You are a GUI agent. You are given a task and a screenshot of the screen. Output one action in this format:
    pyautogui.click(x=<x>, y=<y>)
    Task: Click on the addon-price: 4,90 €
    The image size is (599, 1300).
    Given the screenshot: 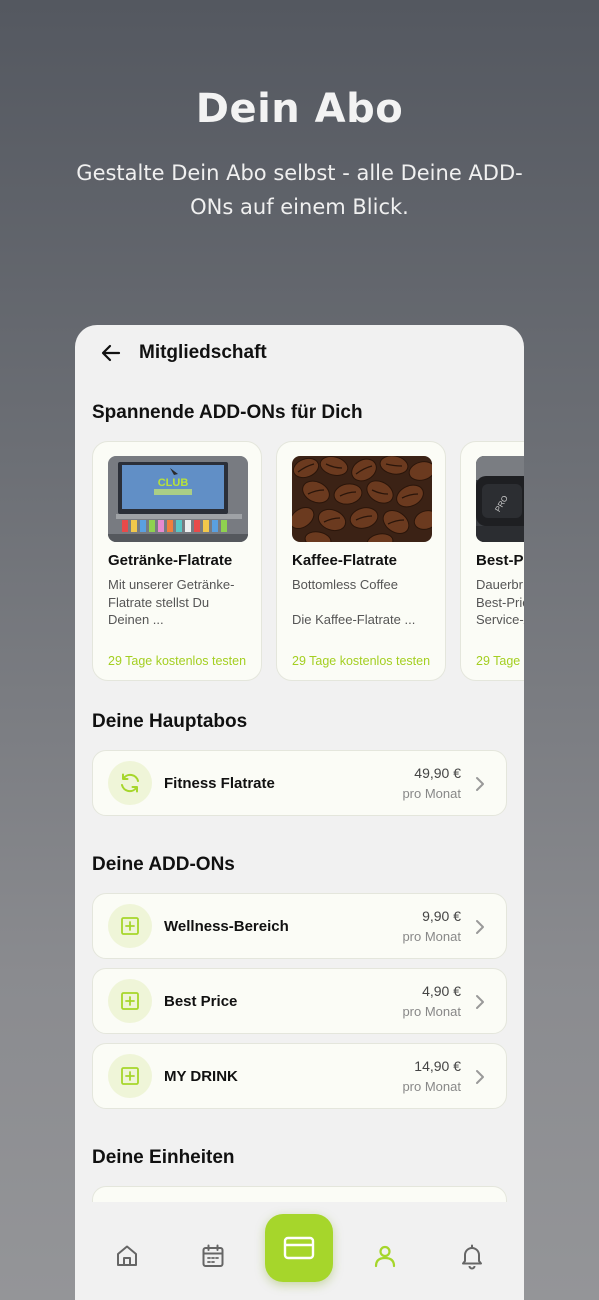 What is the action you would take?
    pyautogui.click(x=441, y=991)
    